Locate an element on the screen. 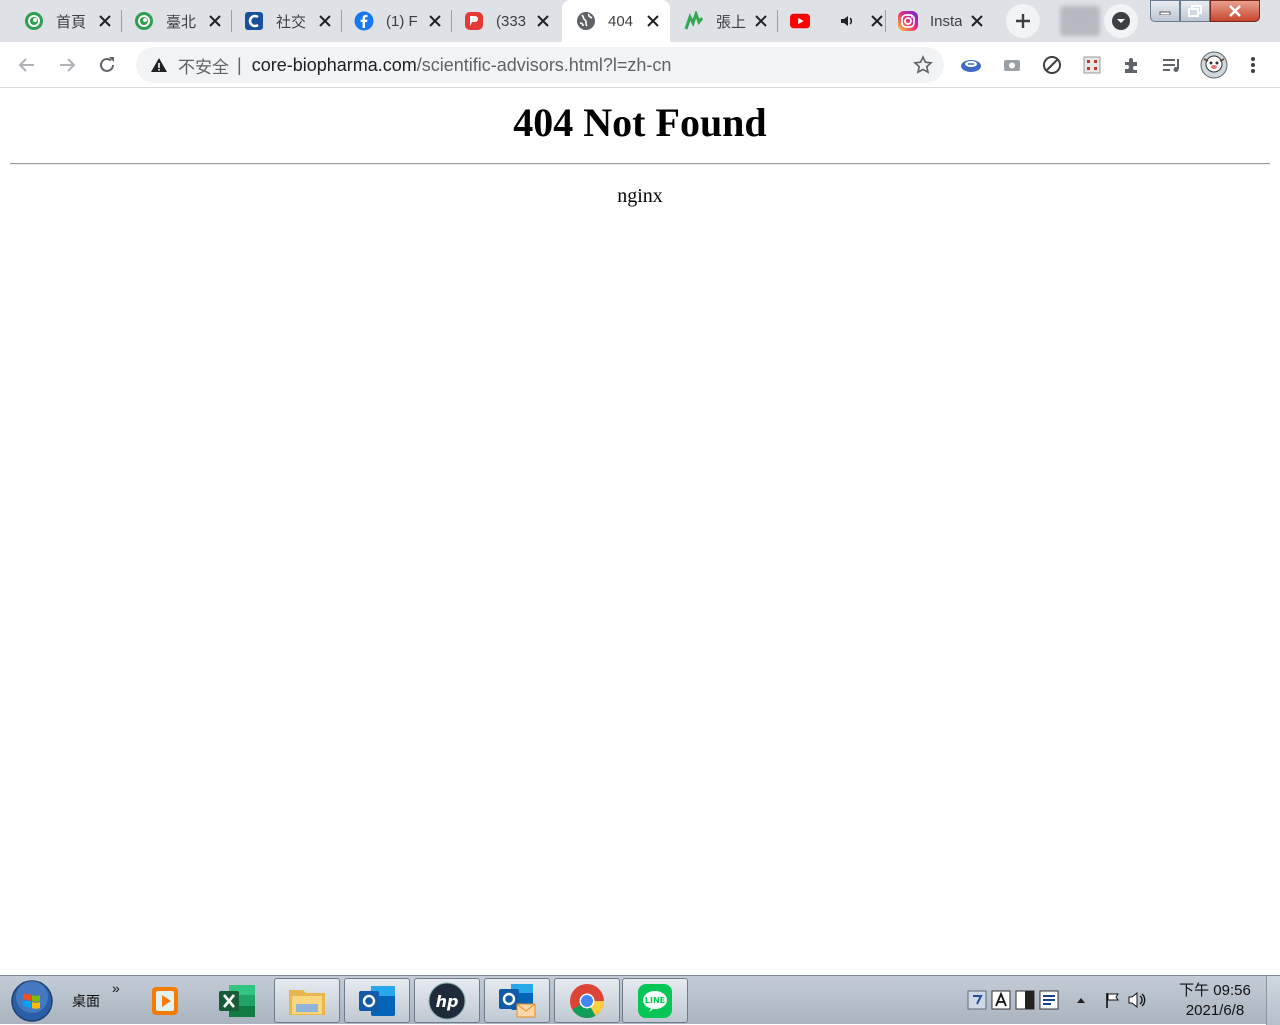  tab-3: (1) F is located at coordinates (397, 21).